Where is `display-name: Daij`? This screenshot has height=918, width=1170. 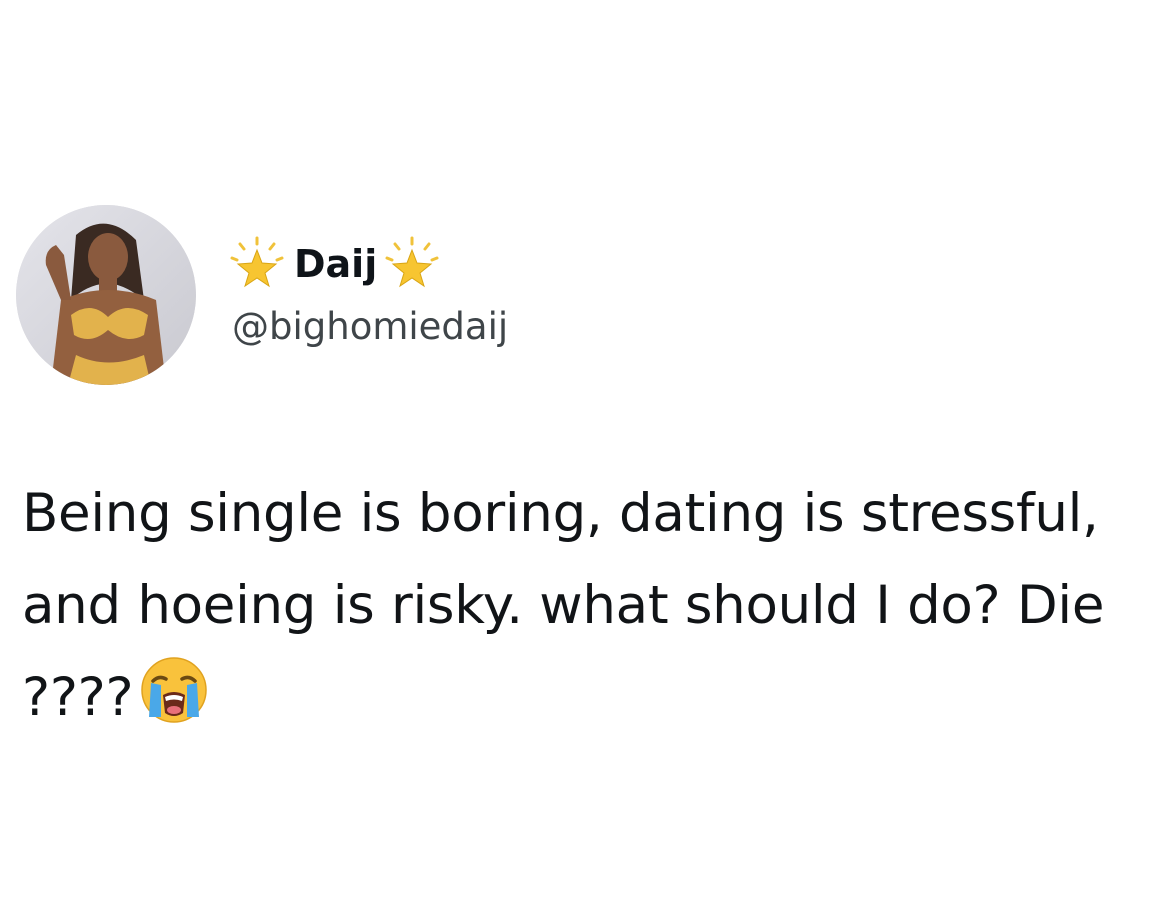
display-name: Daij is located at coordinates (335, 264).